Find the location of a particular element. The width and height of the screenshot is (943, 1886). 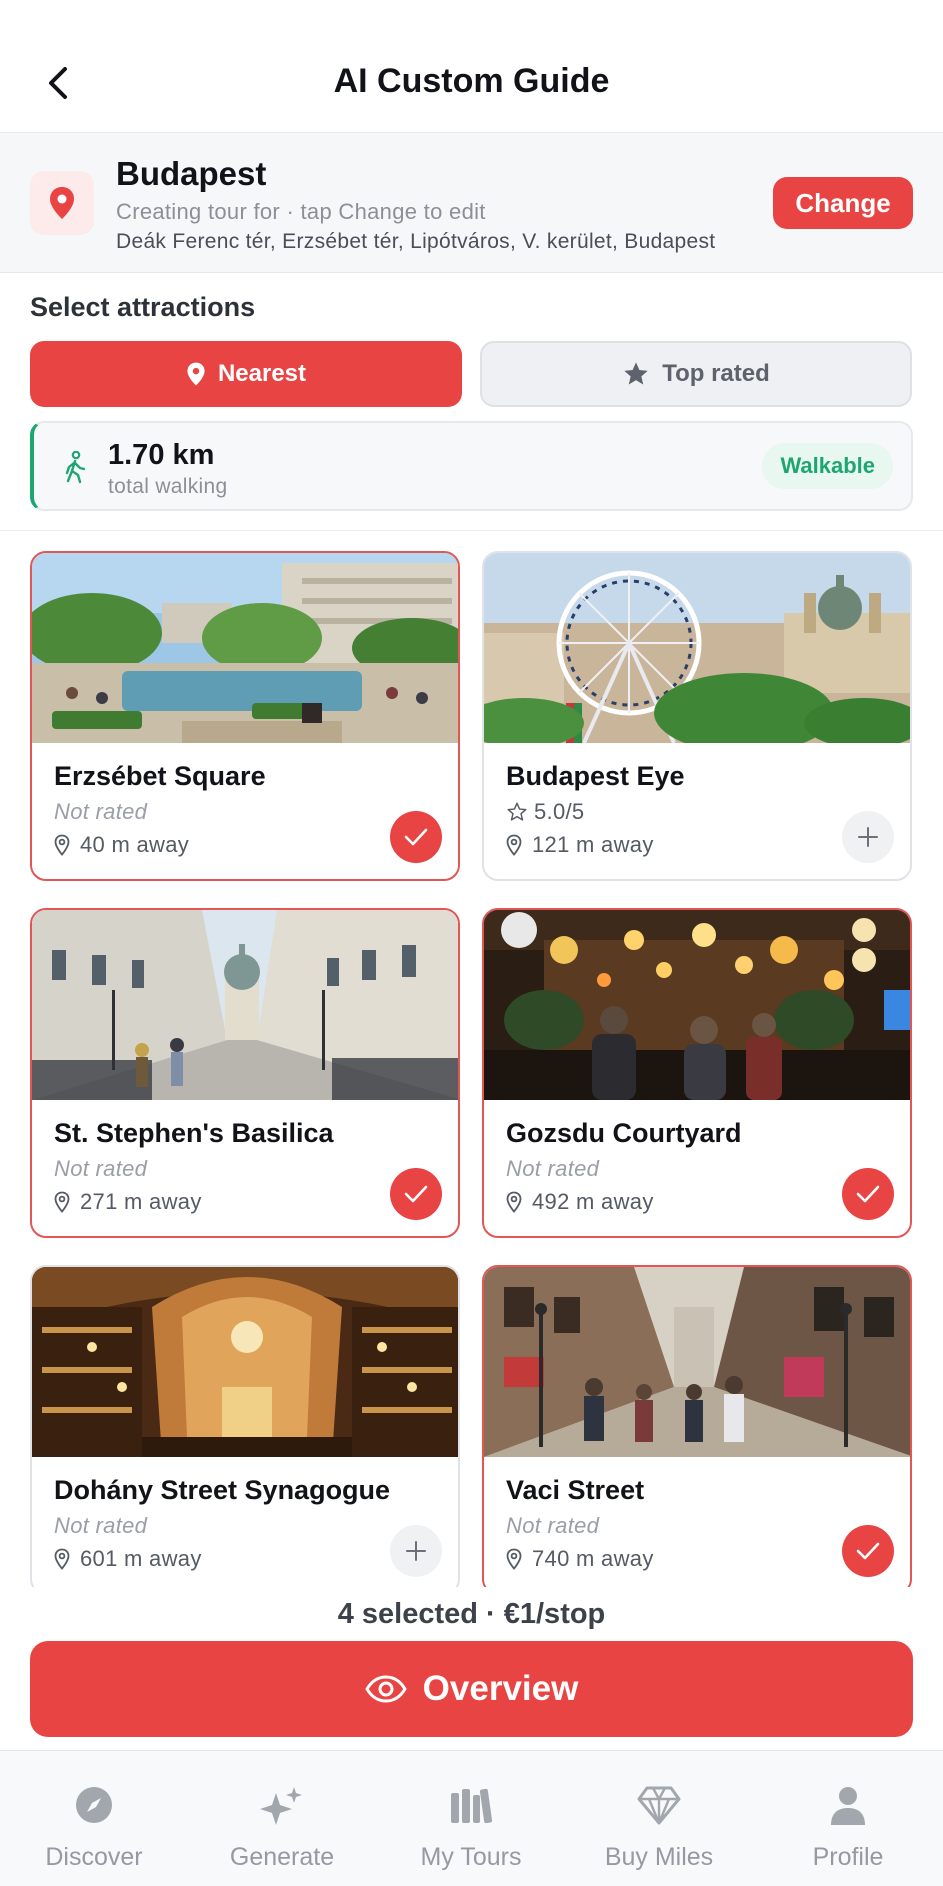

tab-buy-miles: Buy Miles is located at coordinates (659, 1818).